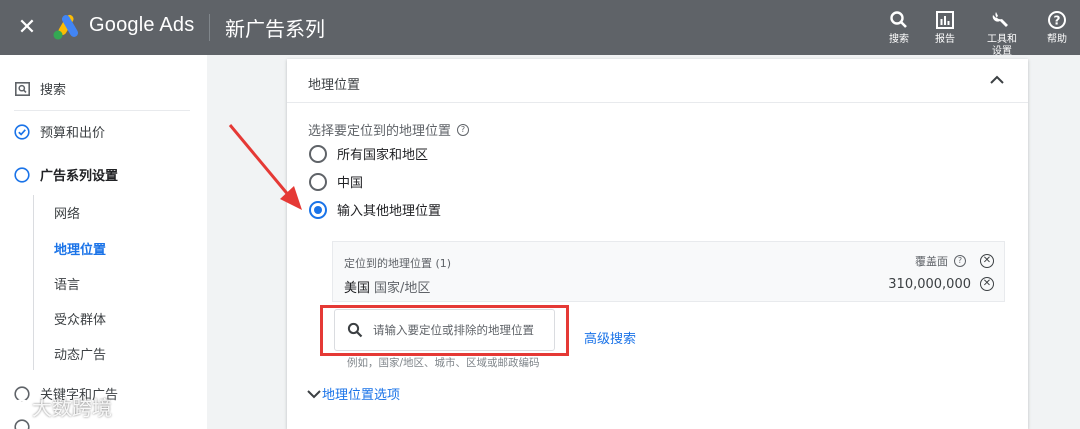  What do you see at coordinates (383, 155) in the screenshot?
I see `radio-label: 所有国家和地区` at bounding box center [383, 155].